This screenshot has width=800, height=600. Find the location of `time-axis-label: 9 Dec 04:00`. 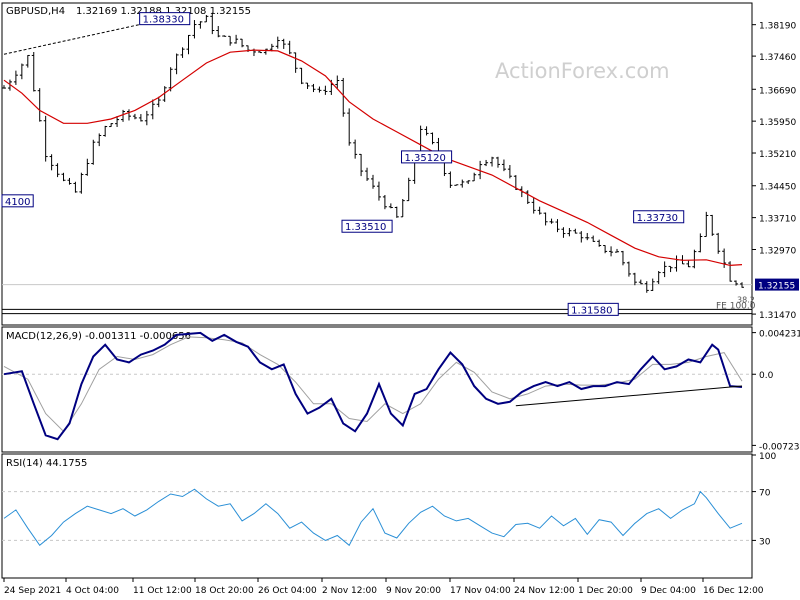

time-axis-label: 9 Dec 04:00 is located at coordinates (668, 591).